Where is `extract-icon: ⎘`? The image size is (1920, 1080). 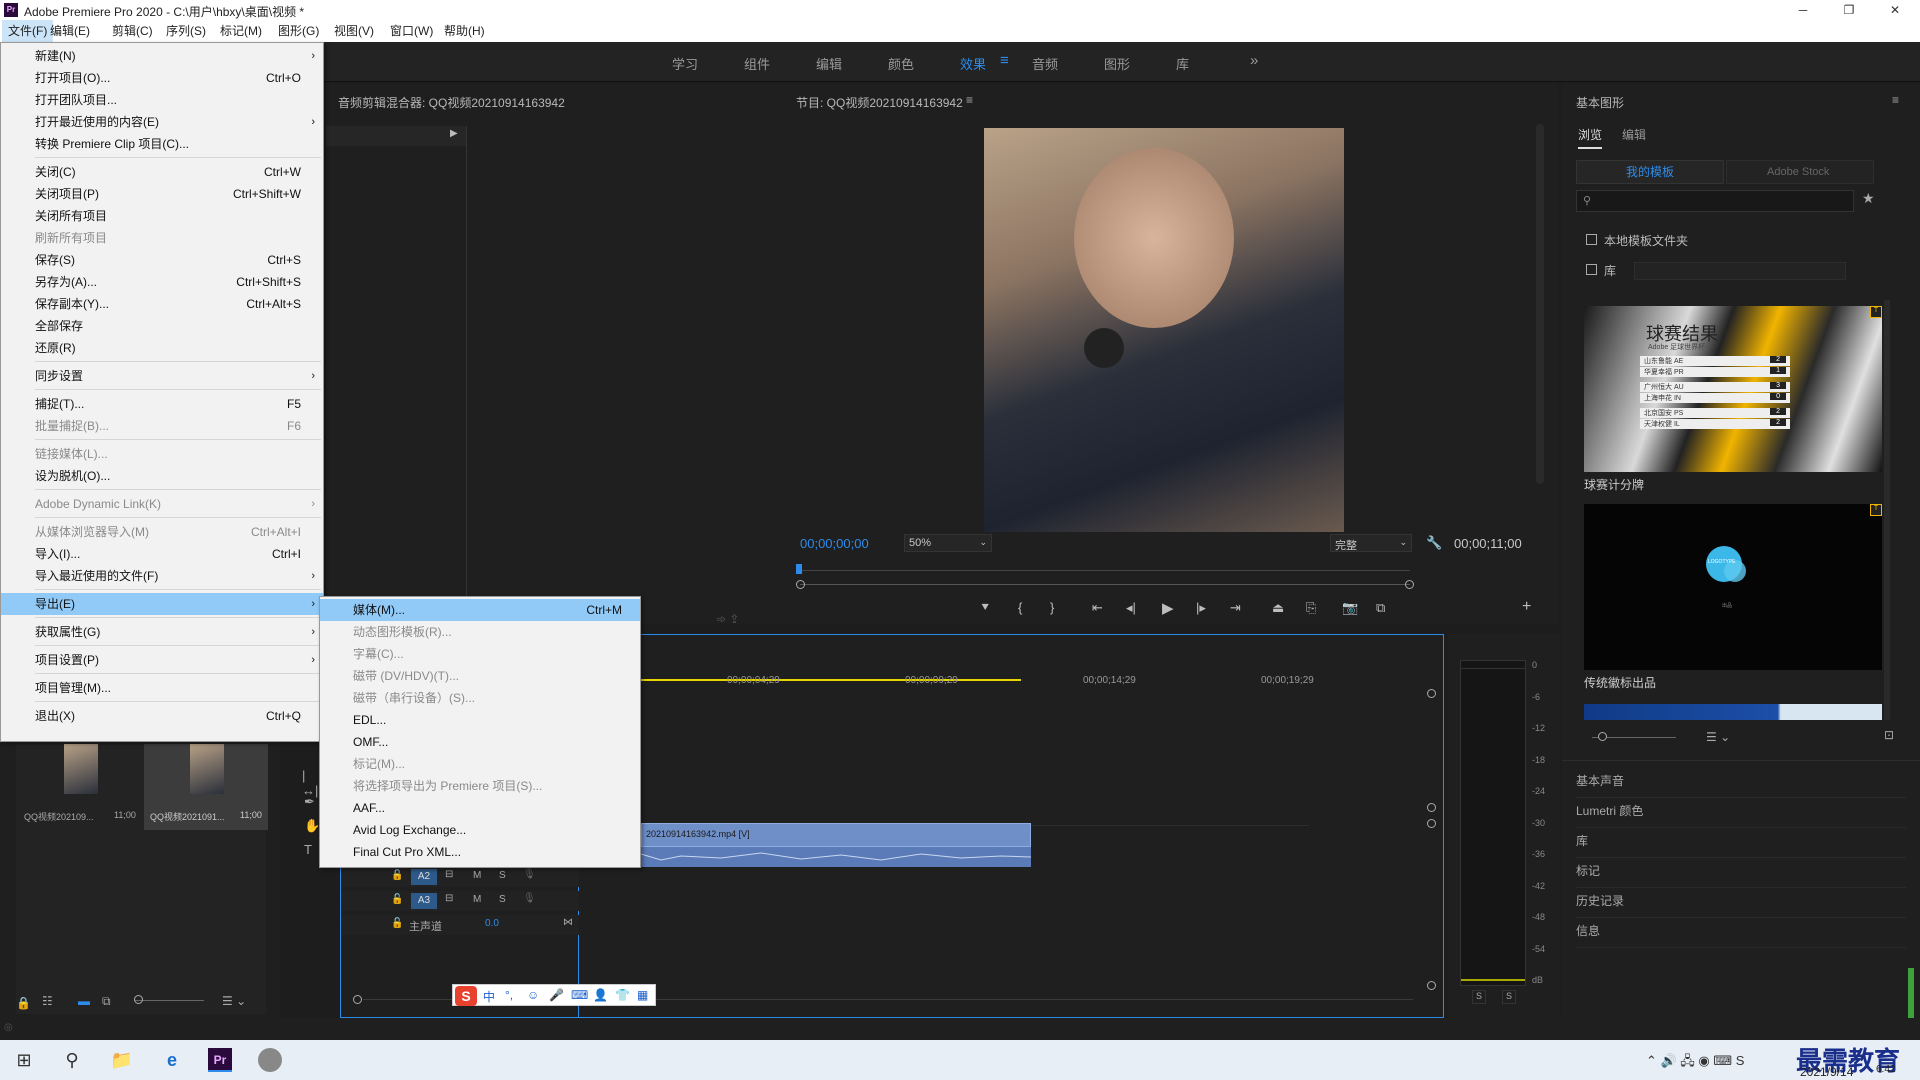 extract-icon: ⎘ is located at coordinates (1311, 608).